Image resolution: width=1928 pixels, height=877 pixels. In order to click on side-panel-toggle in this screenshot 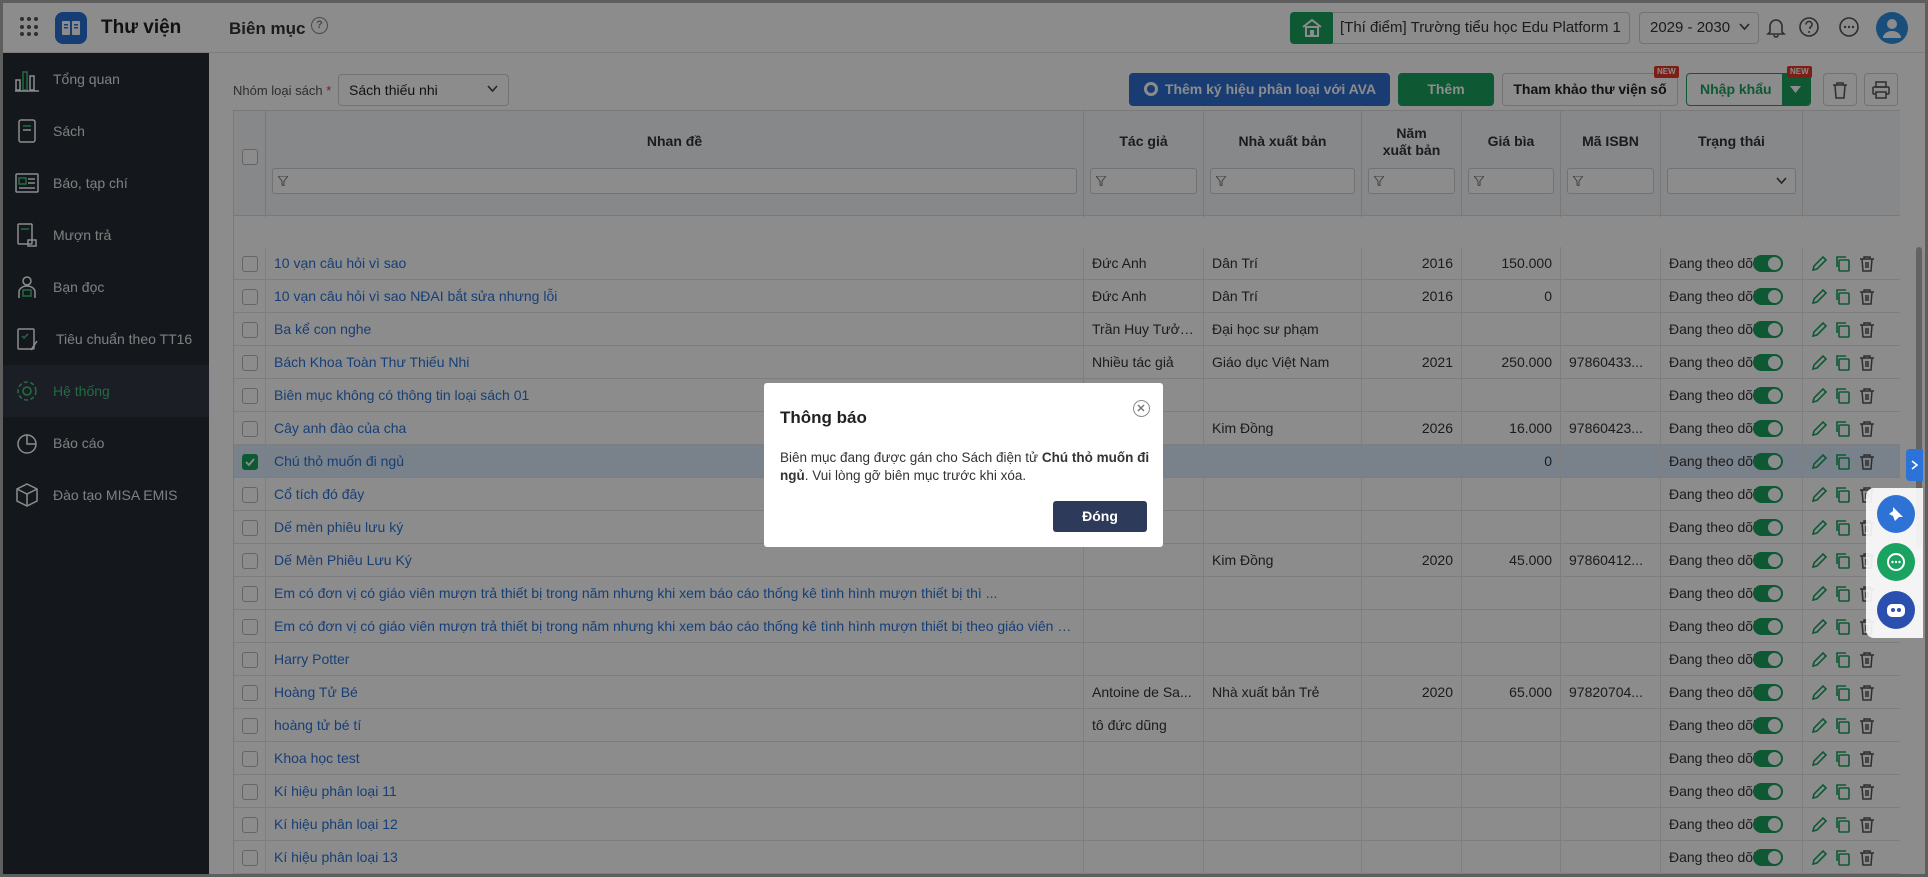, I will do `click(1914, 465)`.